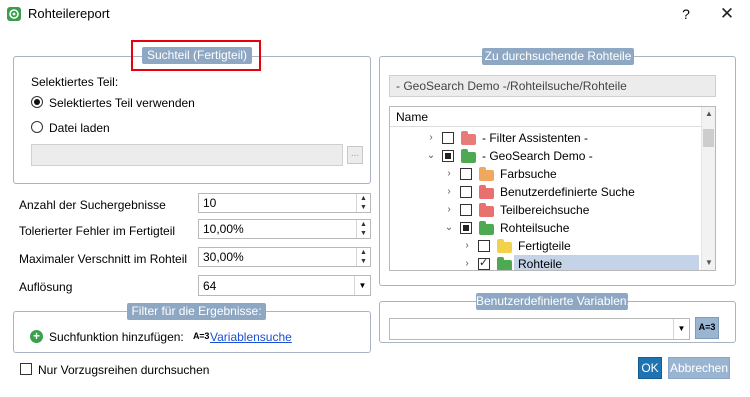  What do you see at coordinates (187, 155) in the screenshot?
I see `file-path-field` at bounding box center [187, 155].